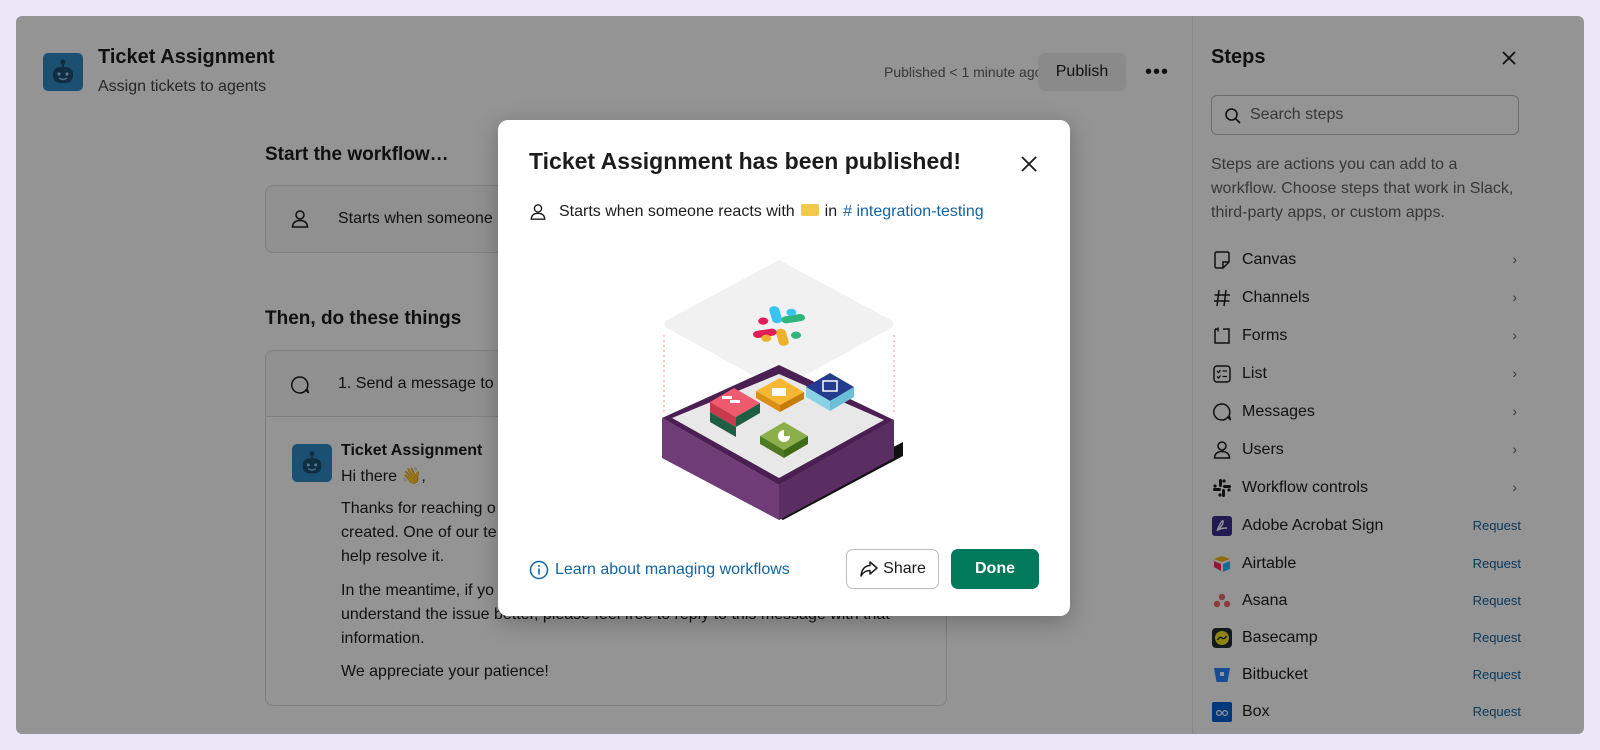 The image size is (1600, 750). I want to click on share-icon, so click(869, 569).